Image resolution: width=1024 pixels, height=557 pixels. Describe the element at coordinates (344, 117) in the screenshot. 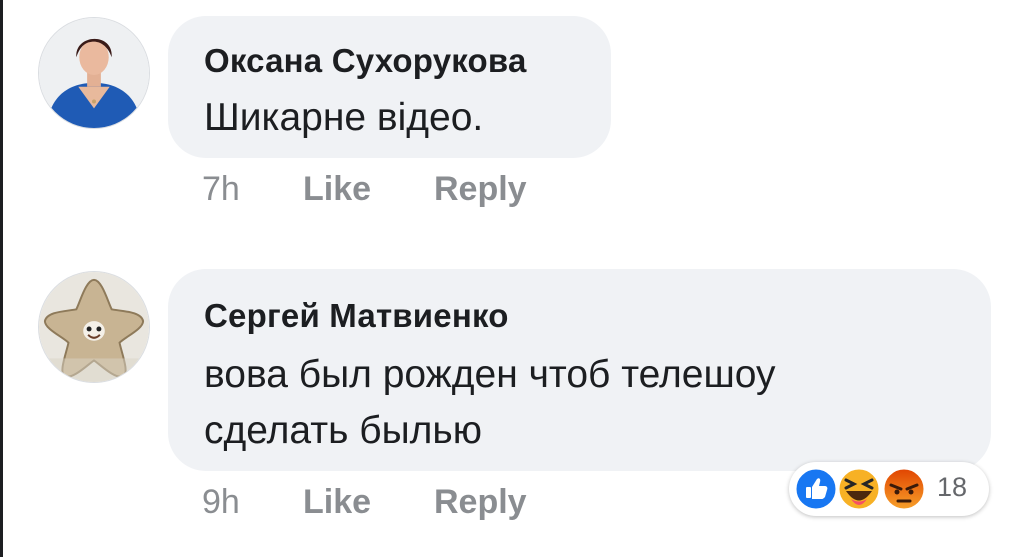

I see `comment-text: Шикарне відео.` at that location.